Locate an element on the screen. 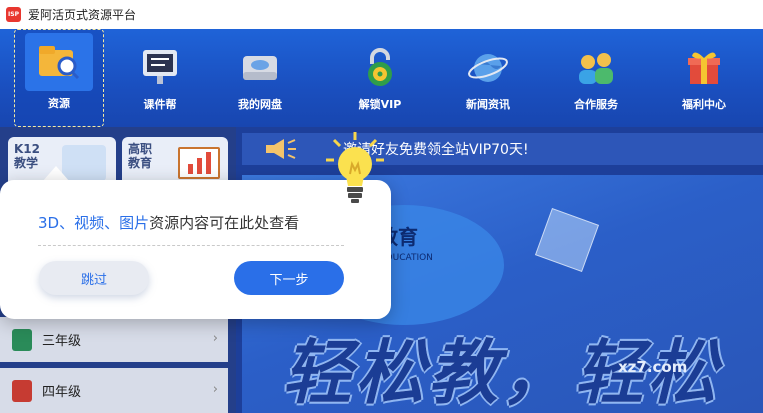 The height and width of the screenshot is (413, 763). globe-icon is located at coordinates (488, 68).